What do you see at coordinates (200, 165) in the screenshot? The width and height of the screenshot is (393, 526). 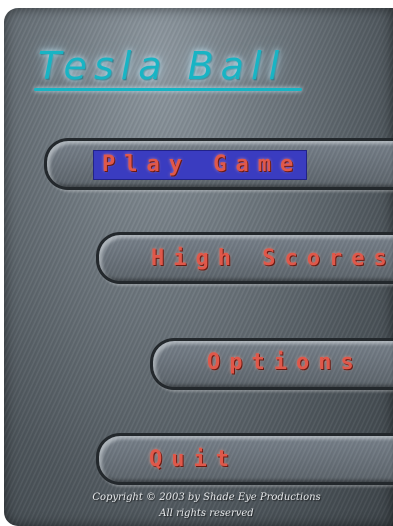 I see `play-game-label: Play Game` at bounding box center [200, 165].